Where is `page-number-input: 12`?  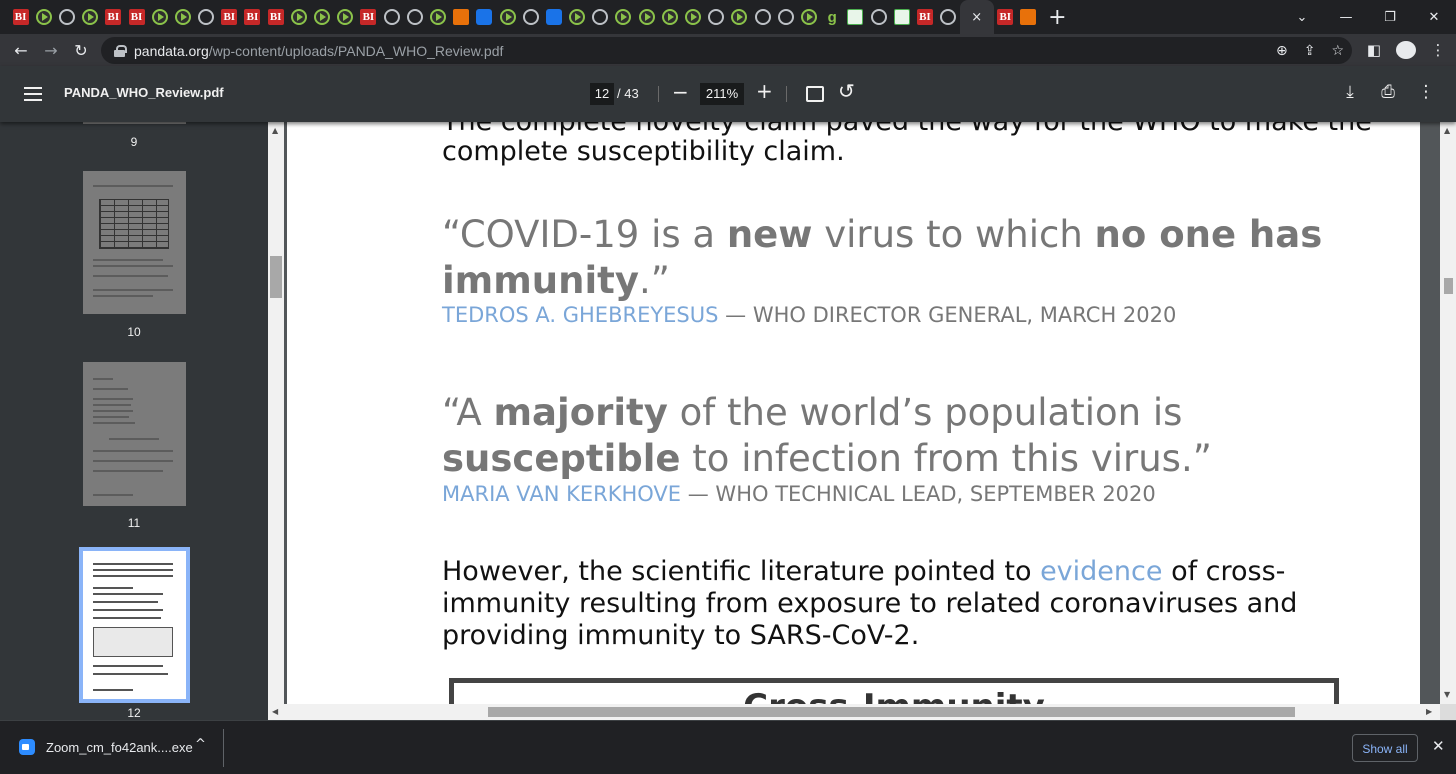 page-number-input: 12 is located at coordinates (602, 94).